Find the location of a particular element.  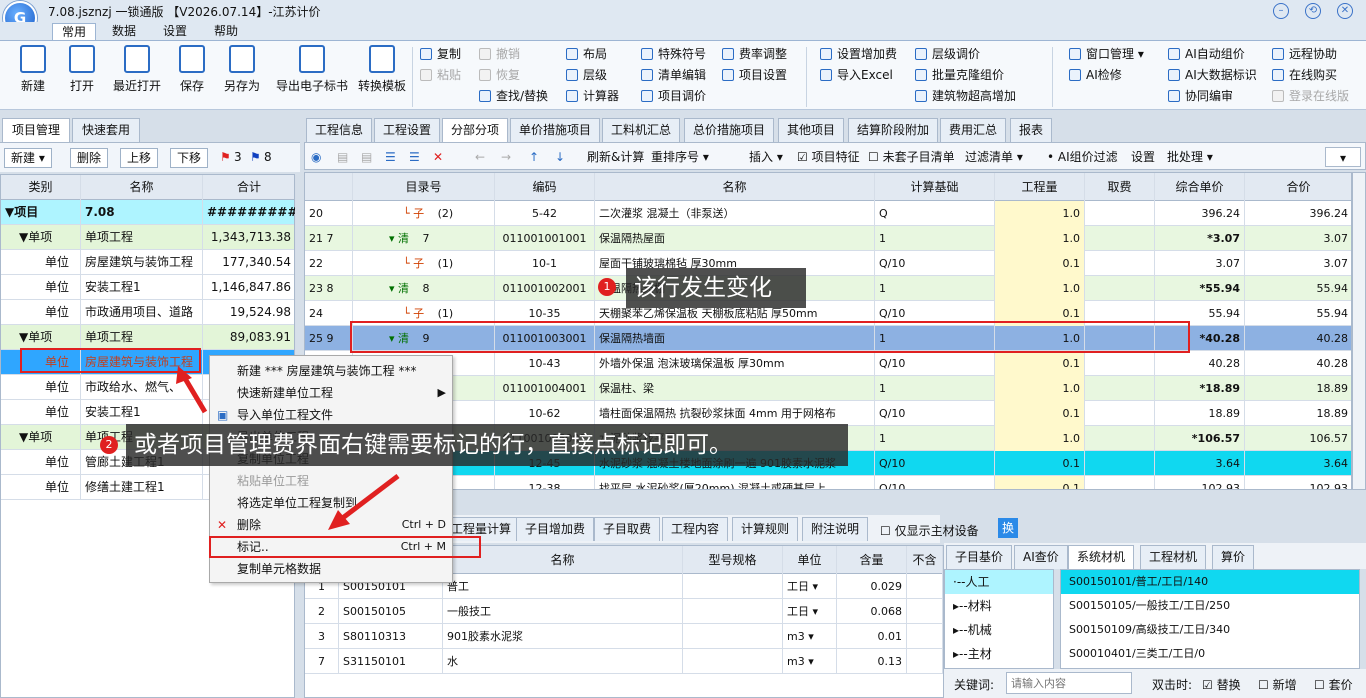

annotation-arrows is located at coordinates (288, 448).